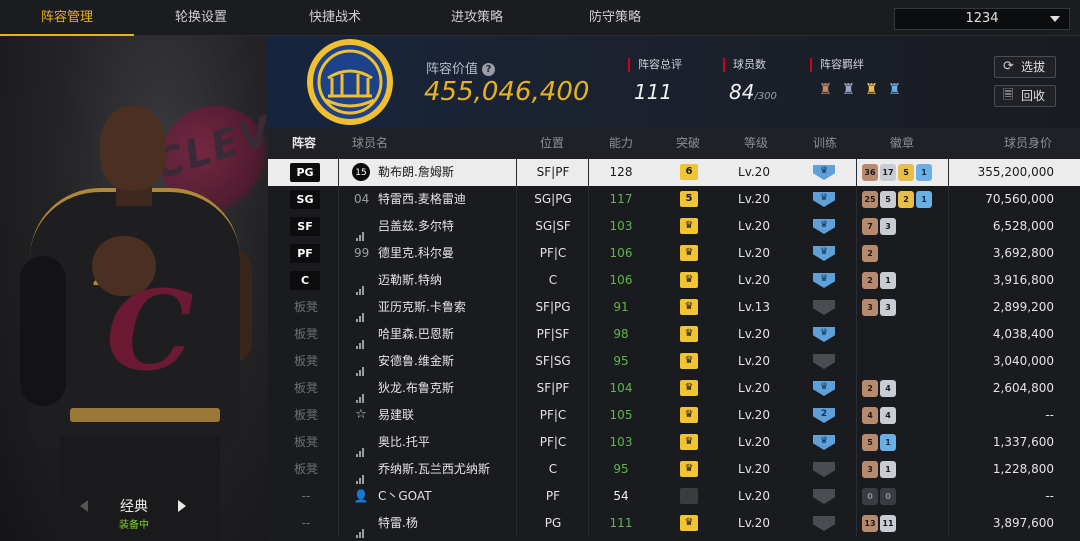 This screenshot has height=541, width=1080. What do you see at coordinates (398, 523) in the screenshot?
I see `player-name: 特雷.杨` at bounding box center [398, 523].